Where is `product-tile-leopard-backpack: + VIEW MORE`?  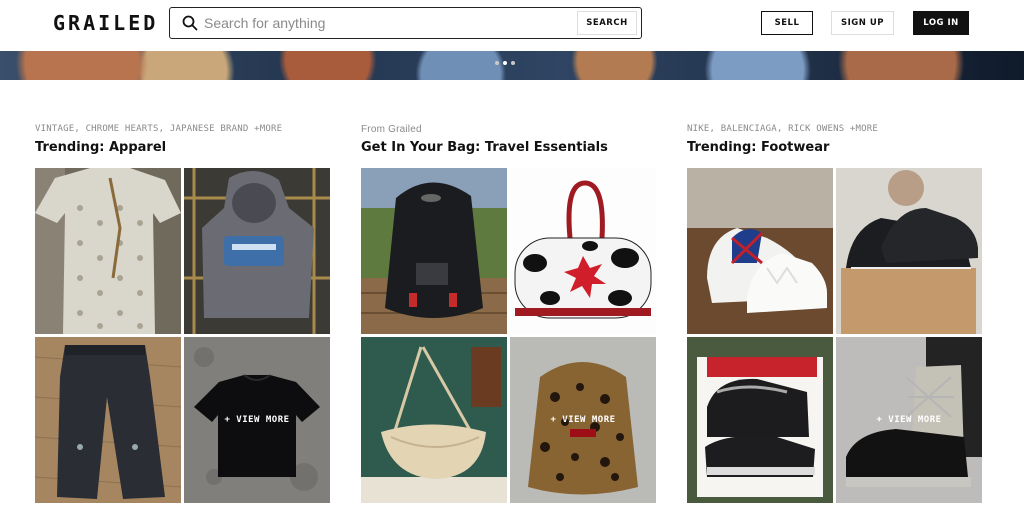 product-tile-leopard-backpack: + VIEW MORE is located at coordinates (583, 420).